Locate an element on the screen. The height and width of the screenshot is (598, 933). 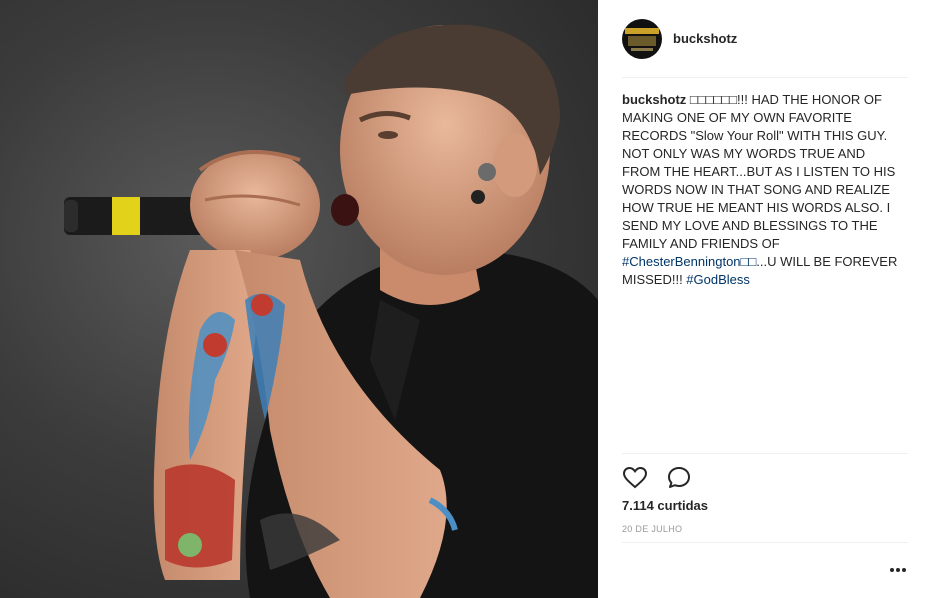
likes-count: 7.114 curtidas is located at coordinates (665, 505).